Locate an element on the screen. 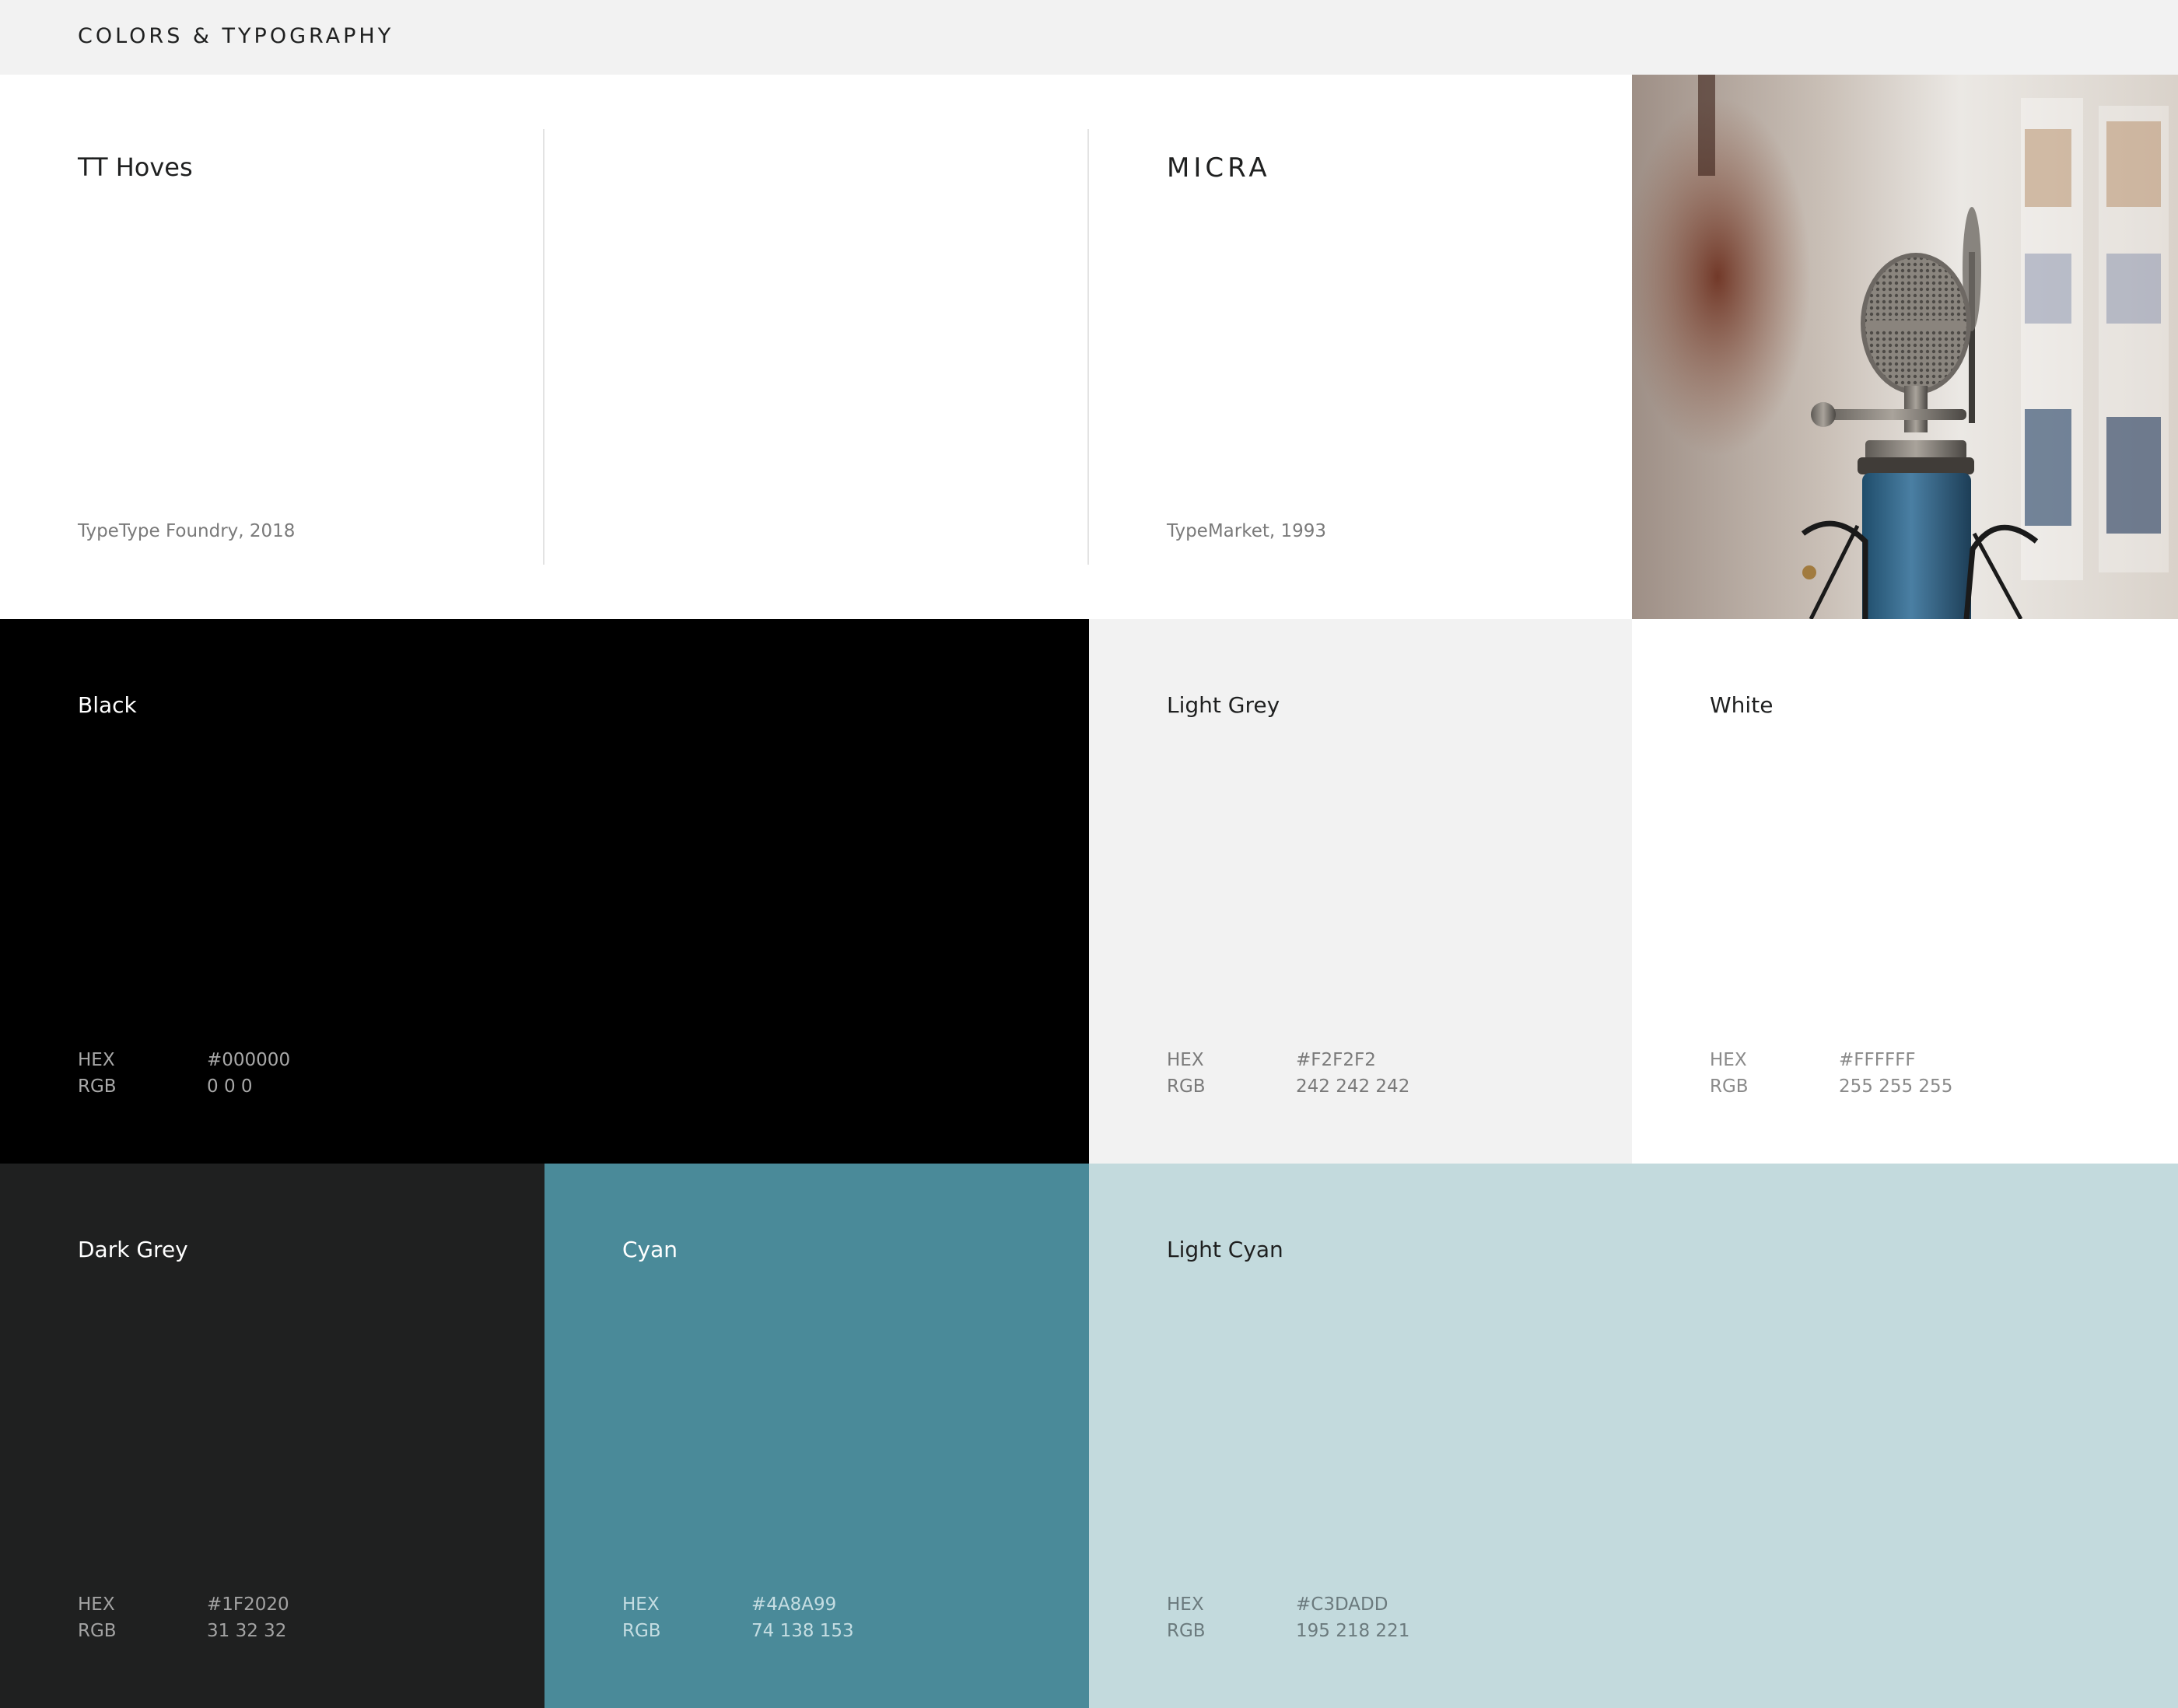 Image resolution: width=2178 pixels, height=1708 pixels. typeface-name: MICRA is located at coordinates (1219, 168).